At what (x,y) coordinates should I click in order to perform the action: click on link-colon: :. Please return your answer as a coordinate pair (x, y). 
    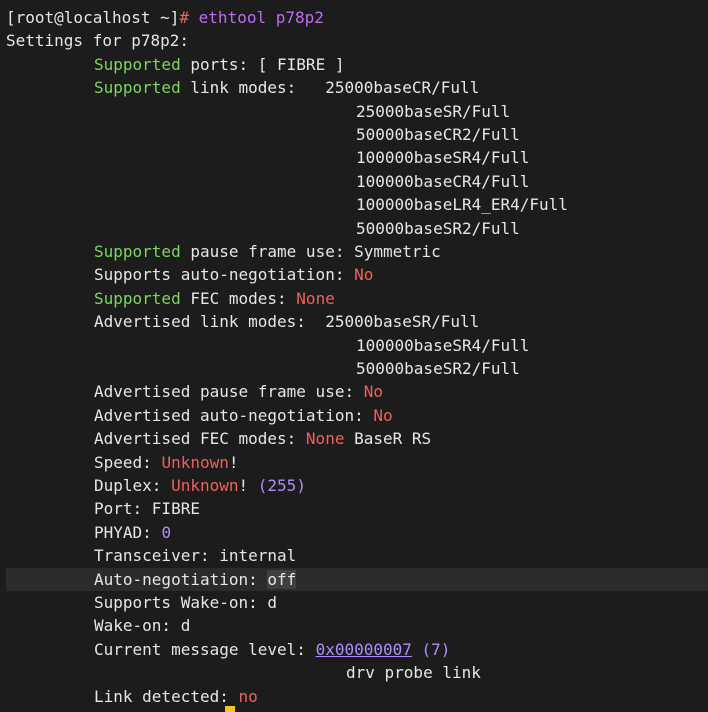
    Looking at the image, I should click on (229, 696).